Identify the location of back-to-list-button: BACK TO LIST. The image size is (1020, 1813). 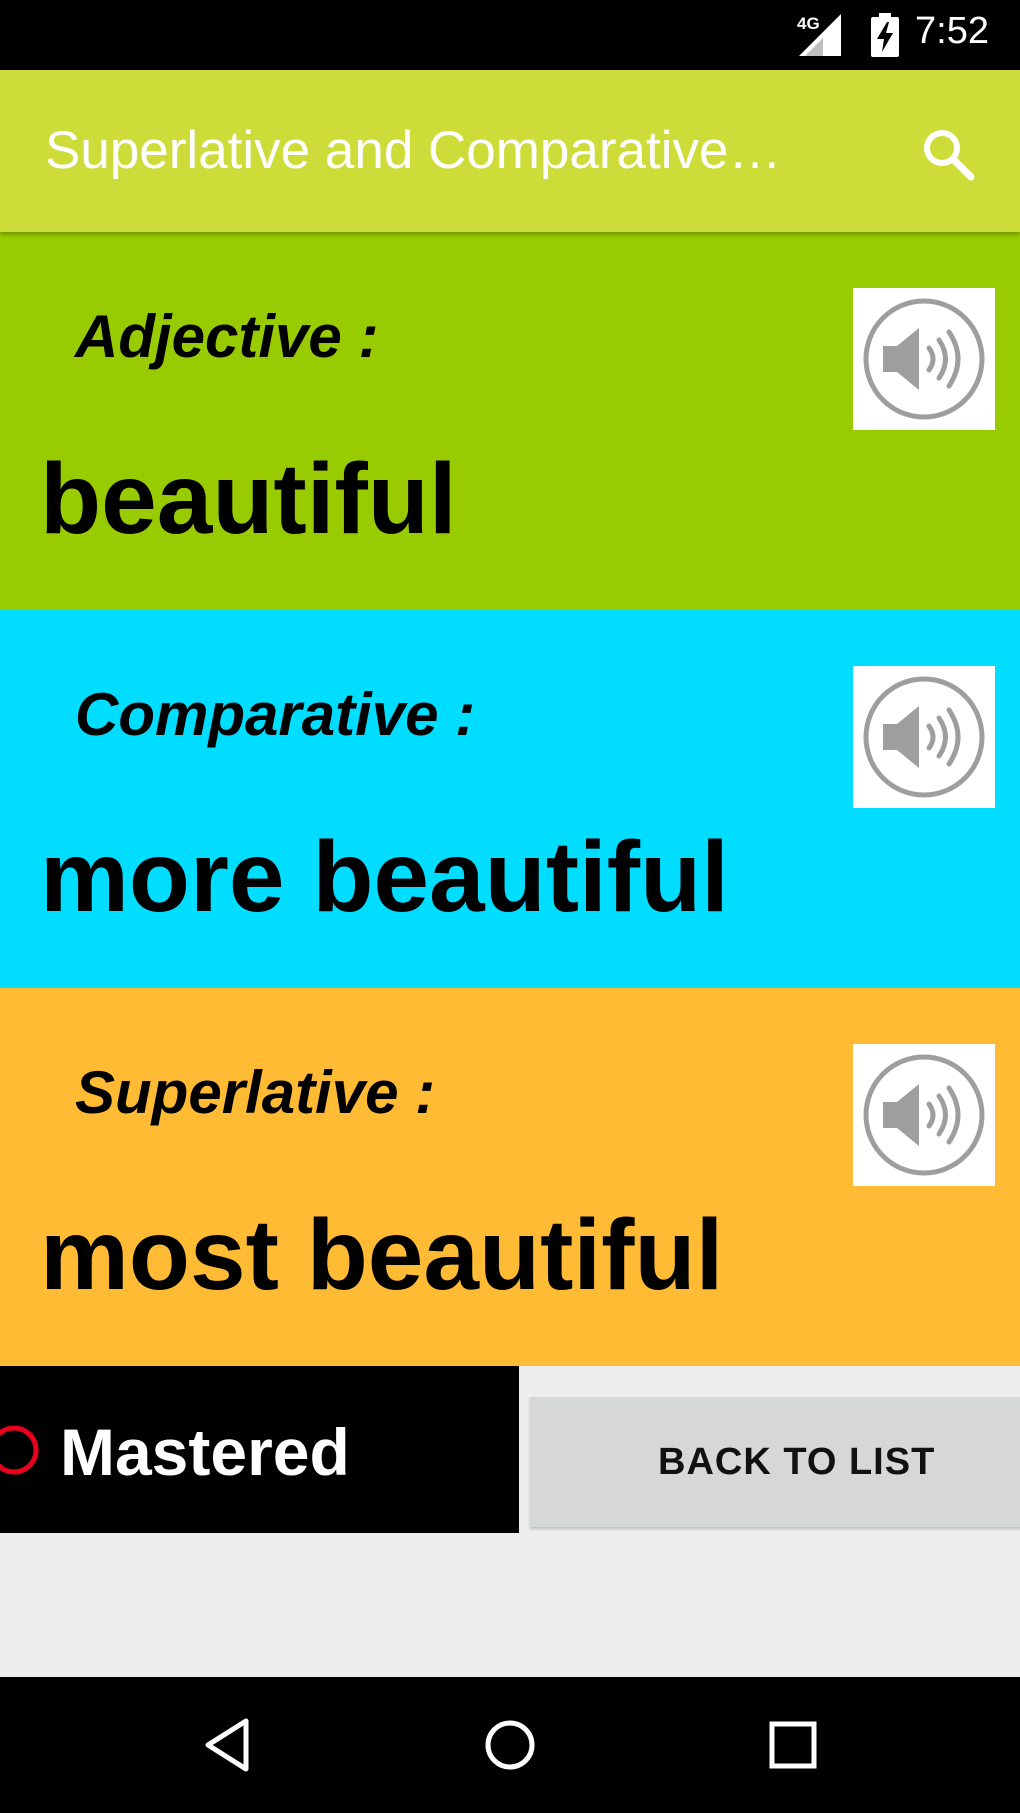
(775, 1462).